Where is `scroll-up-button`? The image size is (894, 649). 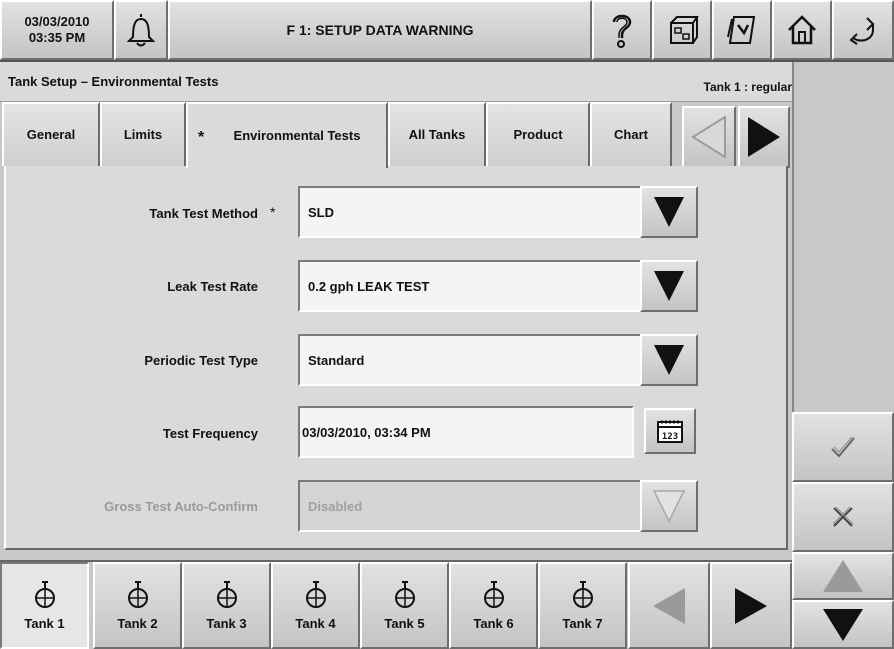
scroll-up-button is located at coordinates (843, 576).